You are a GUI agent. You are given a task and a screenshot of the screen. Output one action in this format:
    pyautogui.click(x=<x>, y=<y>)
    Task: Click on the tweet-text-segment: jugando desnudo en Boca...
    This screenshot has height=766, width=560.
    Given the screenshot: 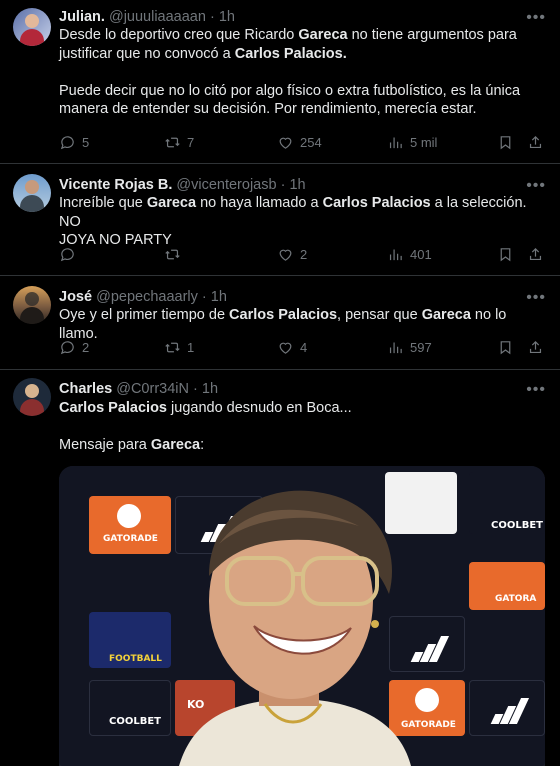 What is the action you would take?
    pyautogui.click(x=259, y=408)
    